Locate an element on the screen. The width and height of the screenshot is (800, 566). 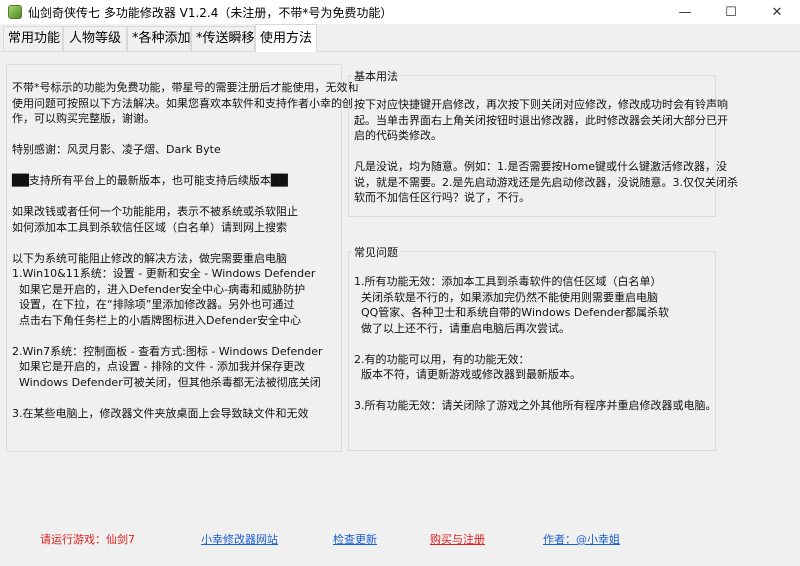
window-controls: — ☐ ✕ is located at coordinates (731, 12).